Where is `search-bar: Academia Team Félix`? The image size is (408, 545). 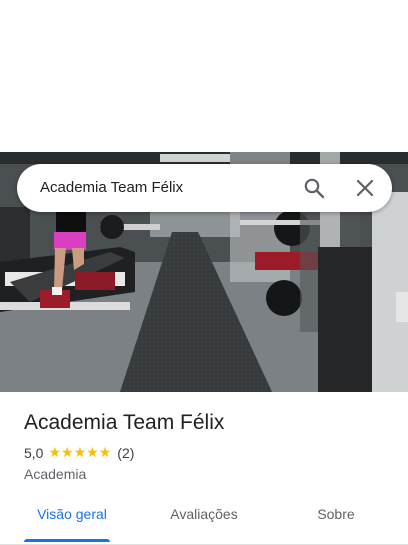
search-bar: Academia Team Félix is located at coordinates (204, 188).